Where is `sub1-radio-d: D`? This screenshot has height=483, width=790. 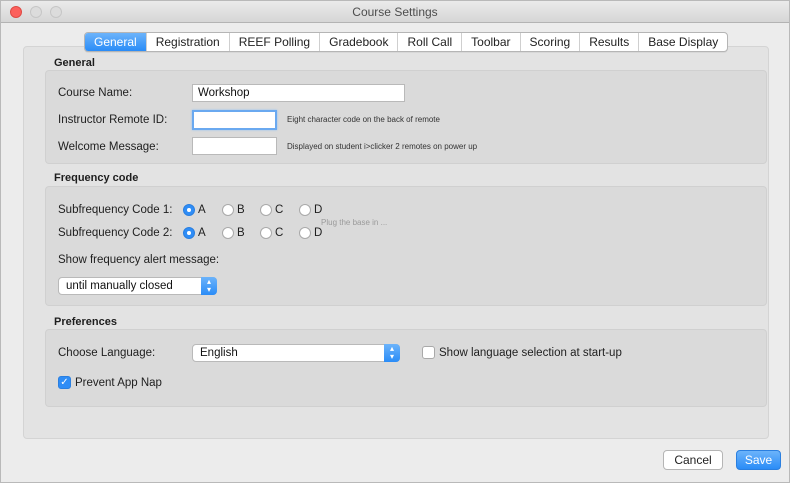
sub1-radio-d: D is located at coordinates (310, 210).